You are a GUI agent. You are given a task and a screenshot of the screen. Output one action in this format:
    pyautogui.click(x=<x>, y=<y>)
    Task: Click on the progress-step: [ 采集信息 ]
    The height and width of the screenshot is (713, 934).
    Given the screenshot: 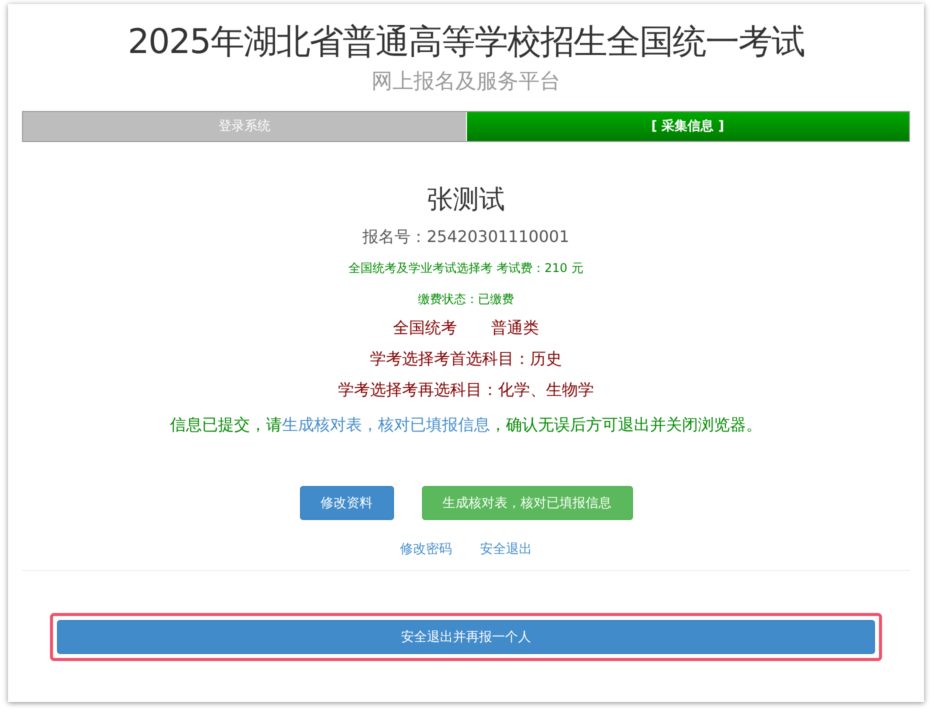 What is the action you would take?
    pyautogui.click(x=687, y=126)
    